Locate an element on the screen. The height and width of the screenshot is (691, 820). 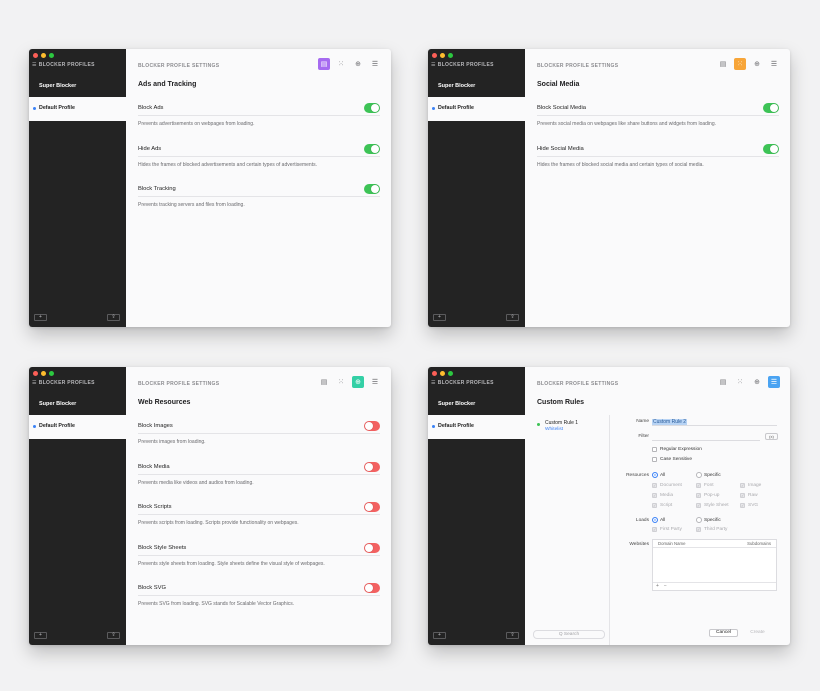
hide-social-media-toggle is located at coordinates (771, 149).